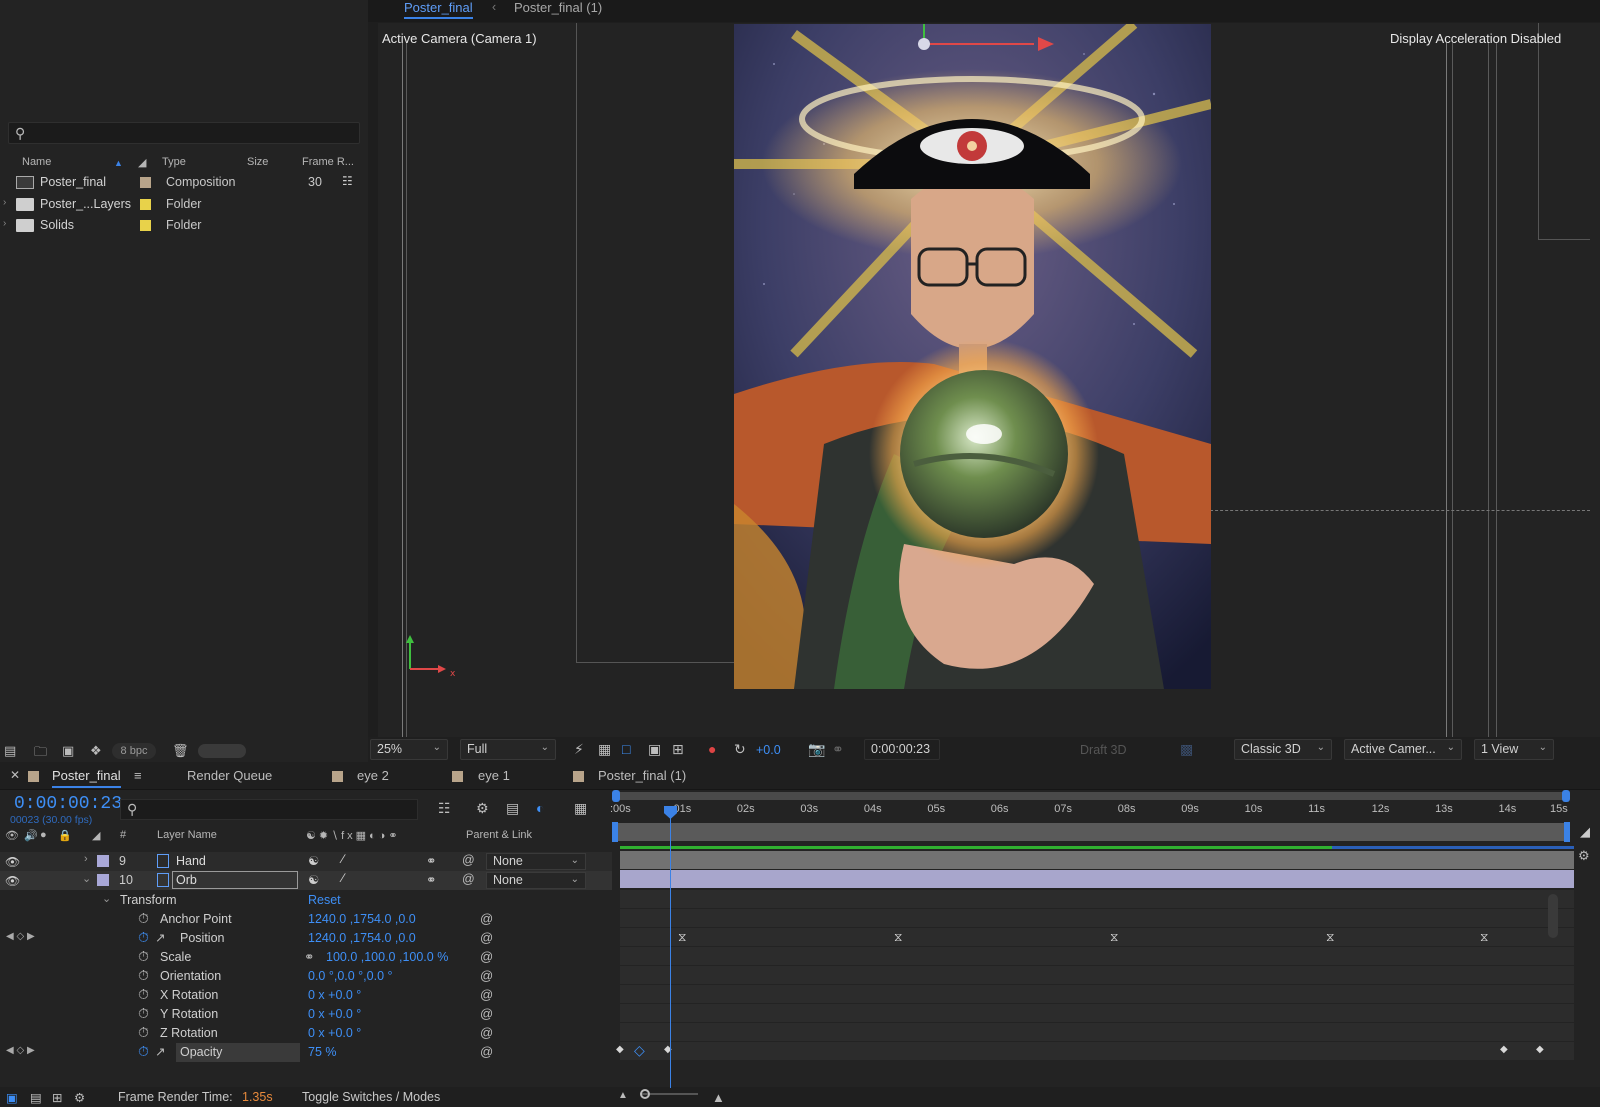 The height and width of the screenshot is (1107, 1600). What do you see at coordinates (138, 775) in the screenshot?
I see `panel-menu-icon: ≡` at bounding box center [138, 775].